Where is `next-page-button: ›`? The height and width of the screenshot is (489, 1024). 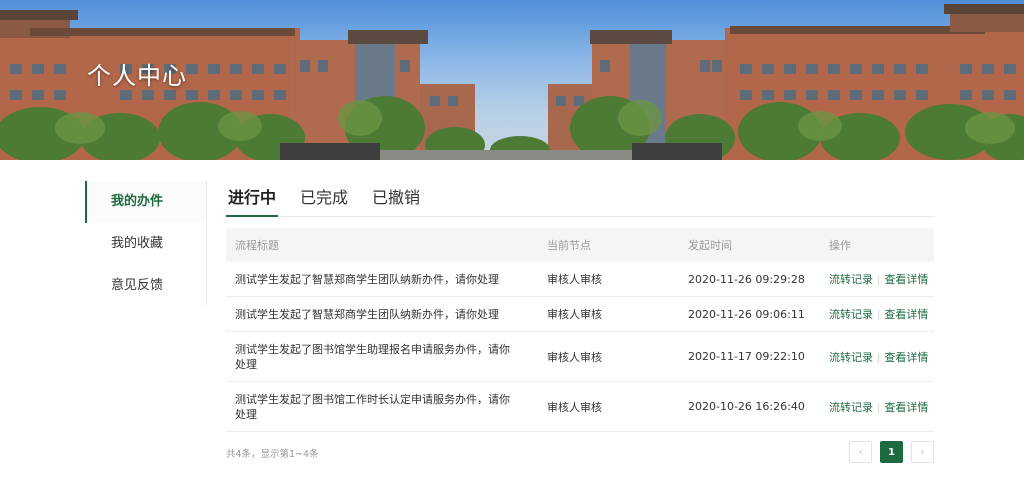
next-page-button: › is located at coordinates (922, 452).